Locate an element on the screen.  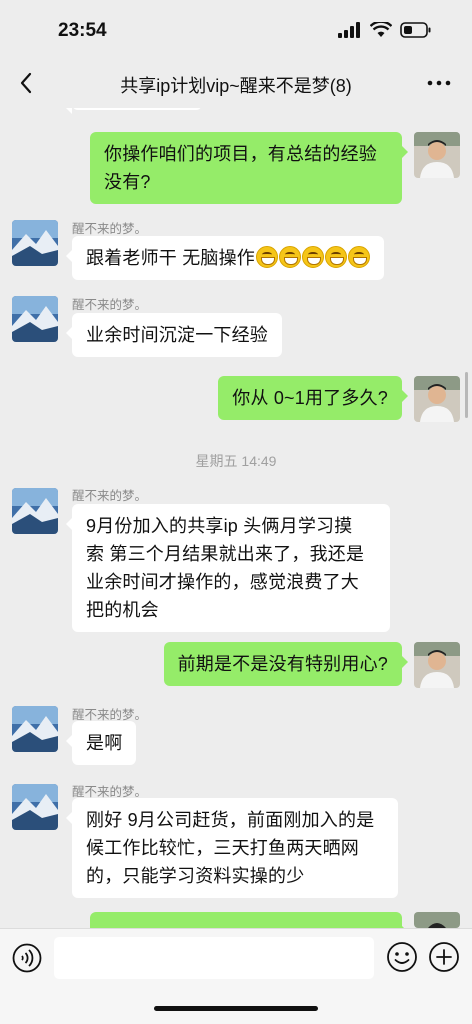
emoji-button is located at coordinates (402, 957).